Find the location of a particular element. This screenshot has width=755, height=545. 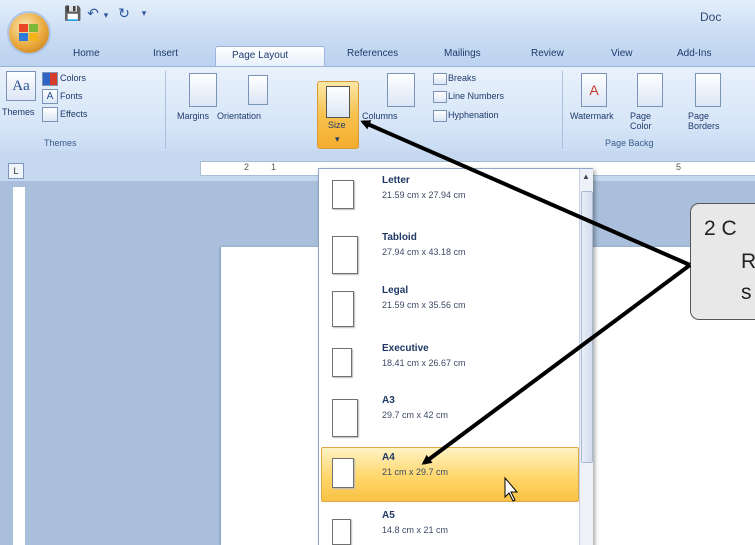

size-menu-scrollbar: ▲ is located at coordinates (586, 357).